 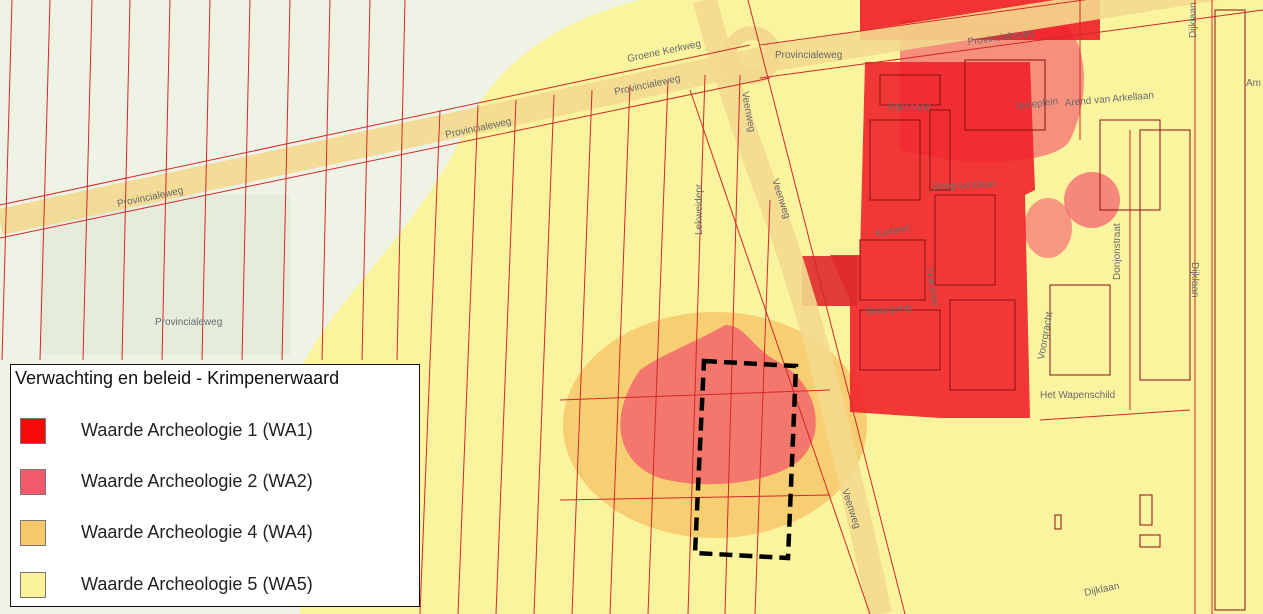 What do you see at coordinates (699, 209) in the screenshot?
I see `street-label: Lekweidepr` at bounding box center [699, 209].